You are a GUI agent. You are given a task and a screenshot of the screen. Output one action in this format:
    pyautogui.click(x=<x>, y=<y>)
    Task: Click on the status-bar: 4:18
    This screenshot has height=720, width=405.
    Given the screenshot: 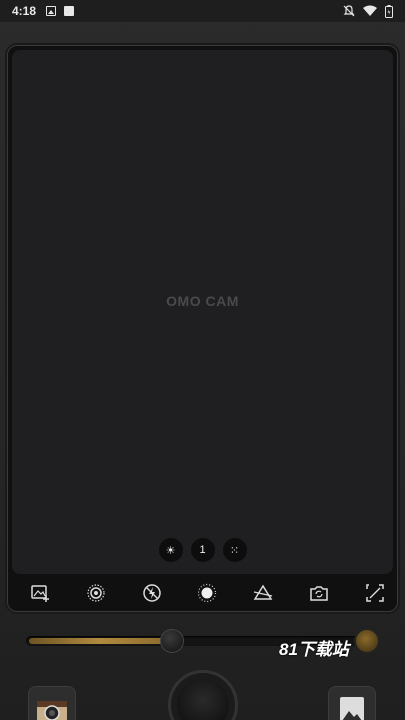 What is the action you would take?
    pyautogui.click(x=202, y=11)
    